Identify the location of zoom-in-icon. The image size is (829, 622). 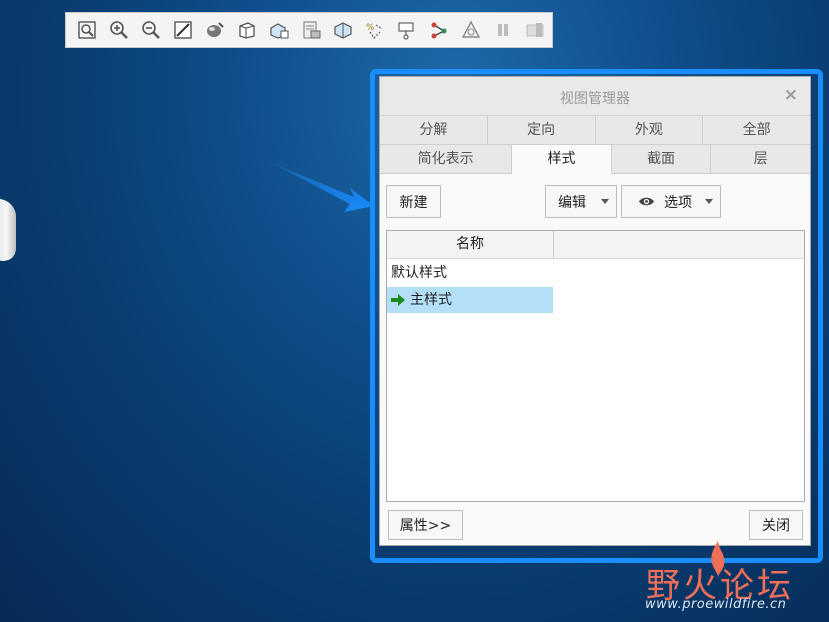
(119, 30).